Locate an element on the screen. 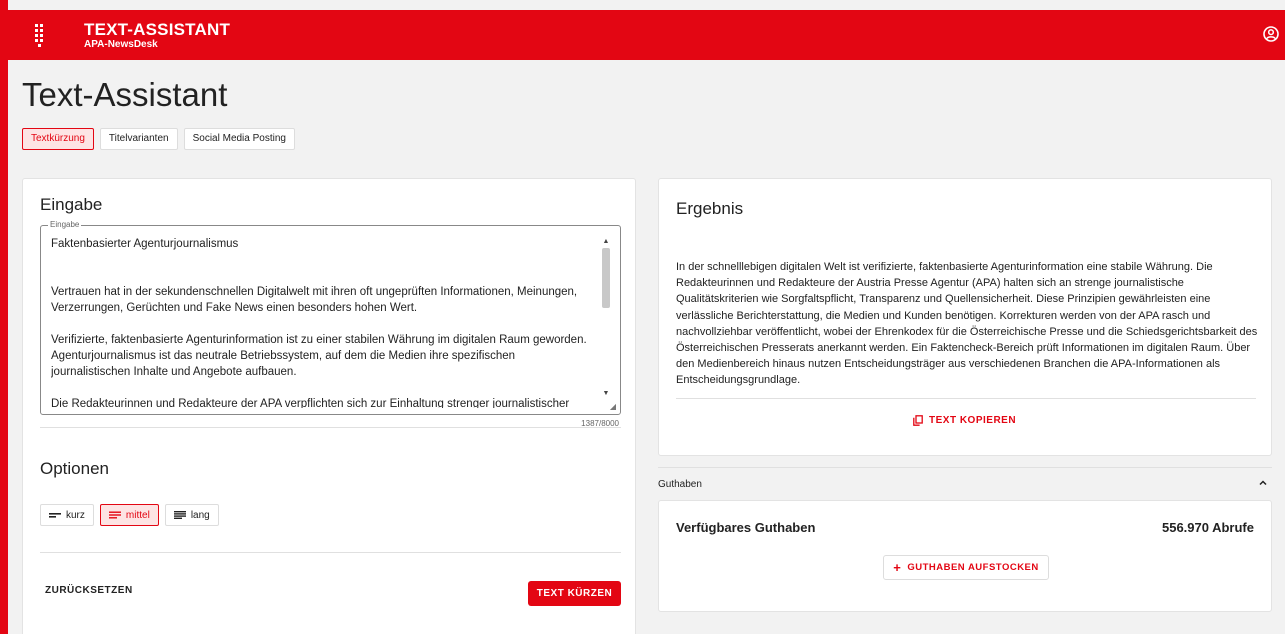  credit-section-label: Guthaben is located at coordinates (680, 484).